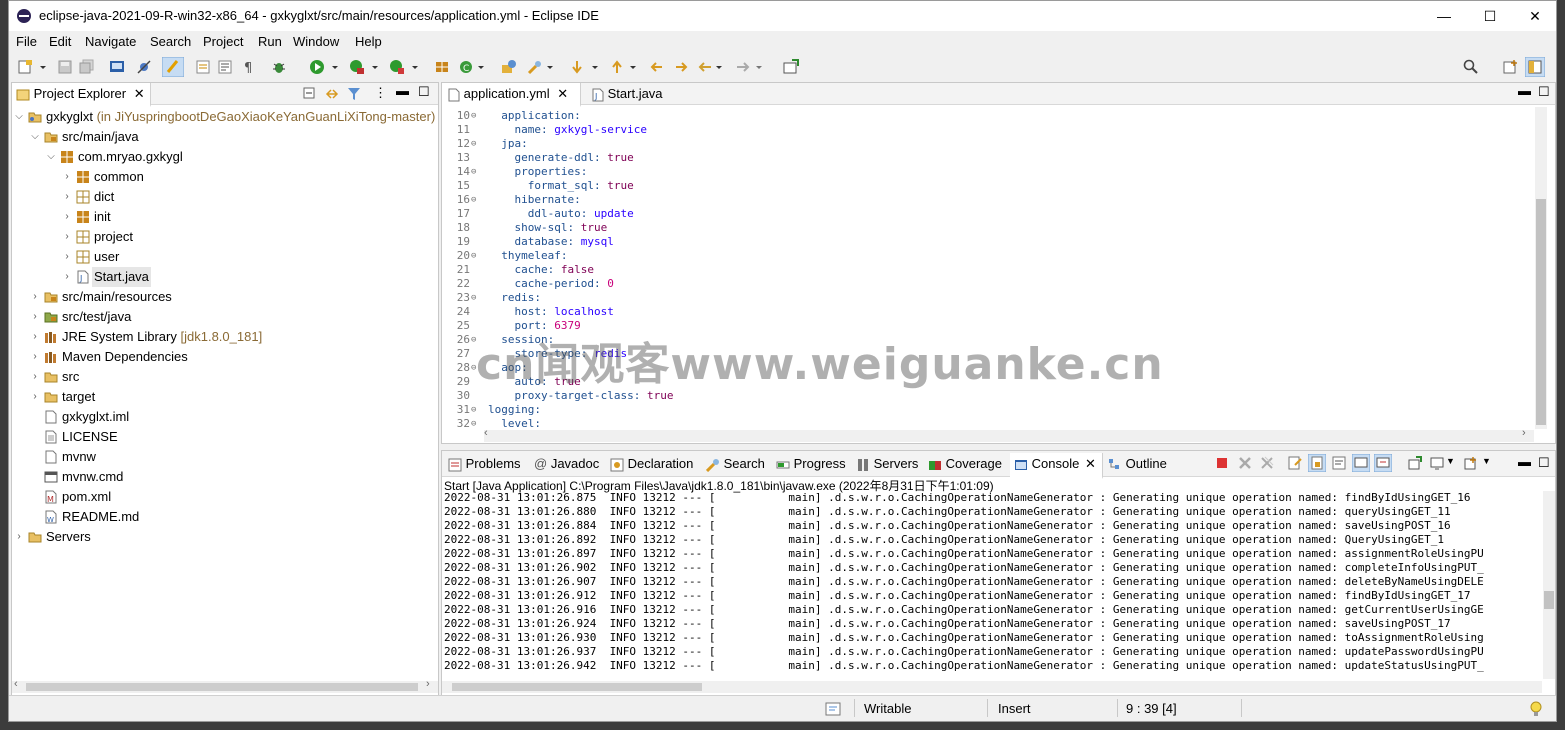  Describe the element at coordinates (223, 41) in the screenshot. I see `menu-project: Project` at that location.